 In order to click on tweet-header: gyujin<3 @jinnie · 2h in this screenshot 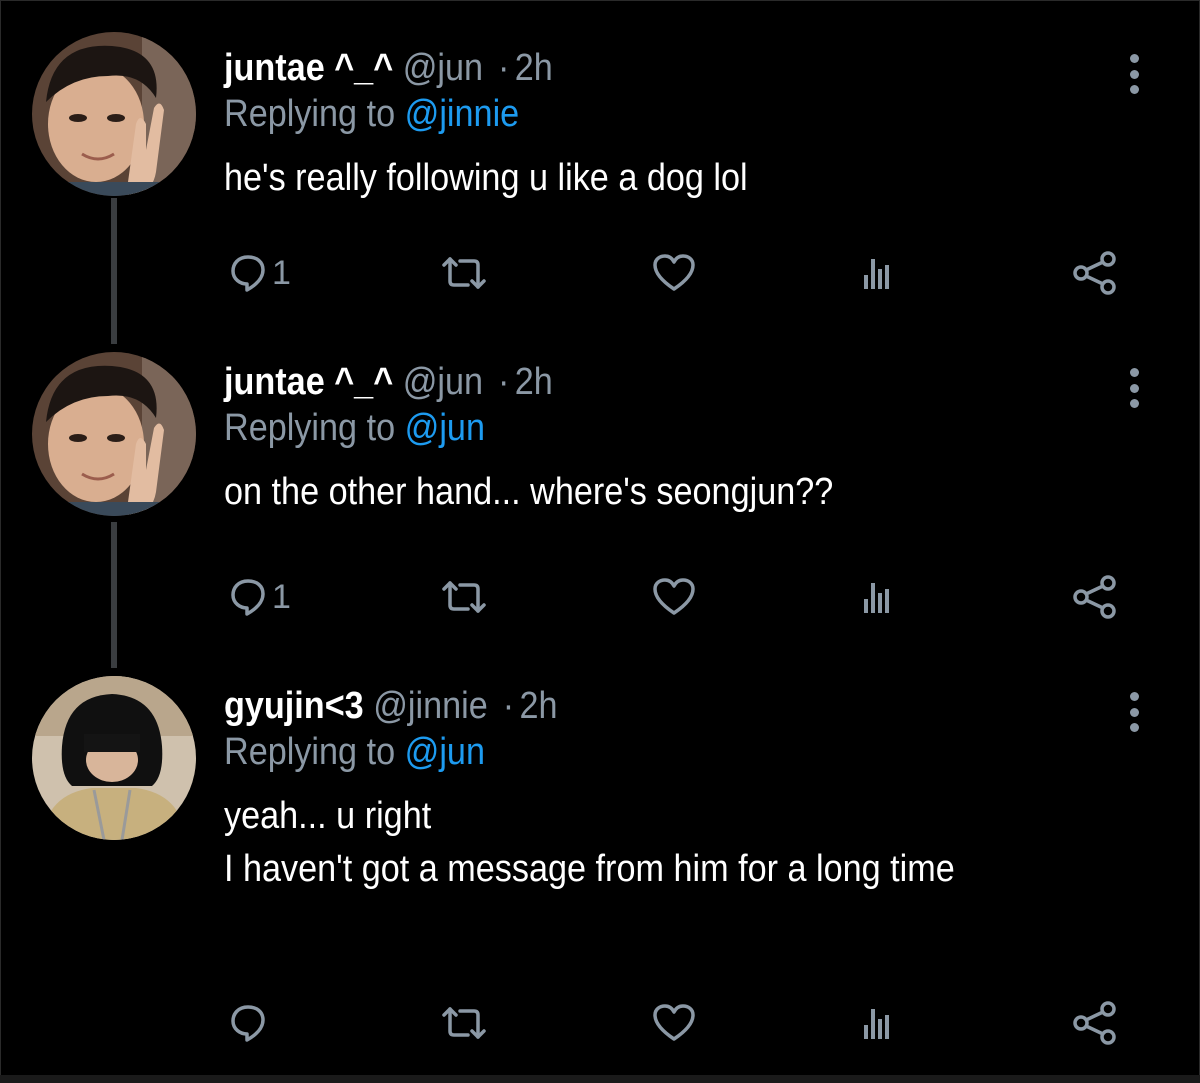, I will do `click(391, 706)`.